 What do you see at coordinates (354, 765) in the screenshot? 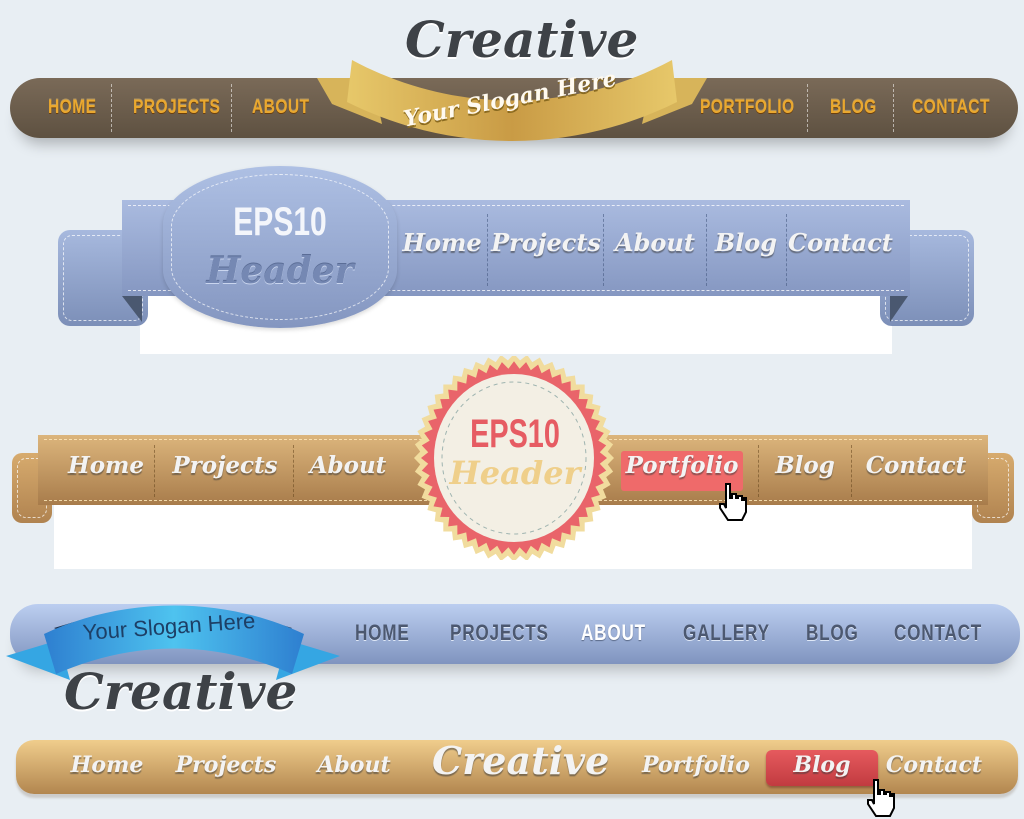
I see `header5-nav-about: About` at bounding box center [354, 765].